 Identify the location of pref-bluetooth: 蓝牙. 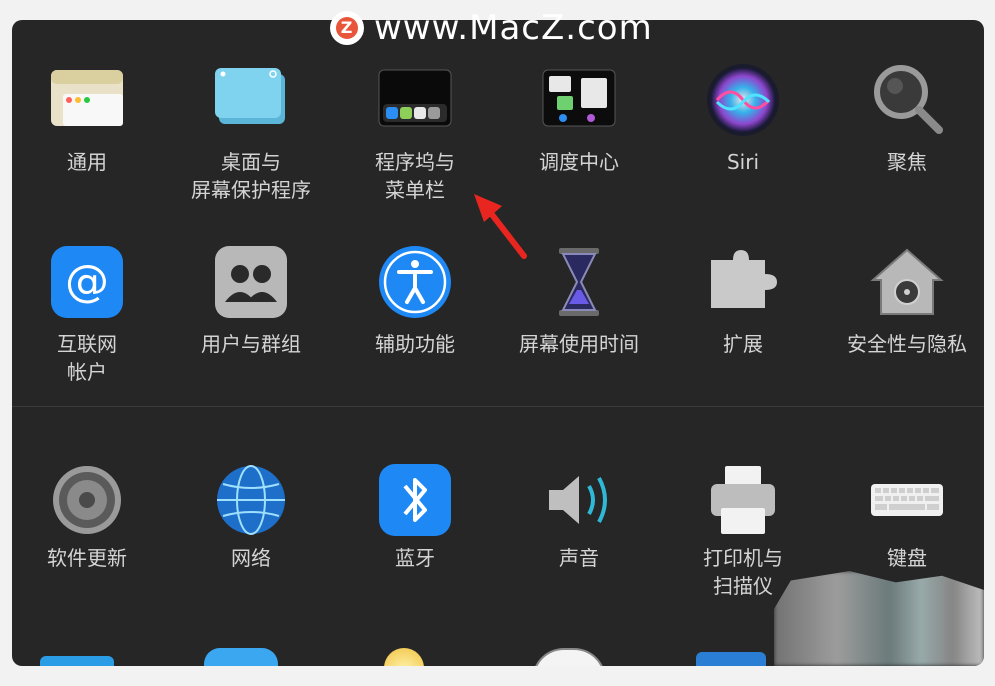
(415, 518).